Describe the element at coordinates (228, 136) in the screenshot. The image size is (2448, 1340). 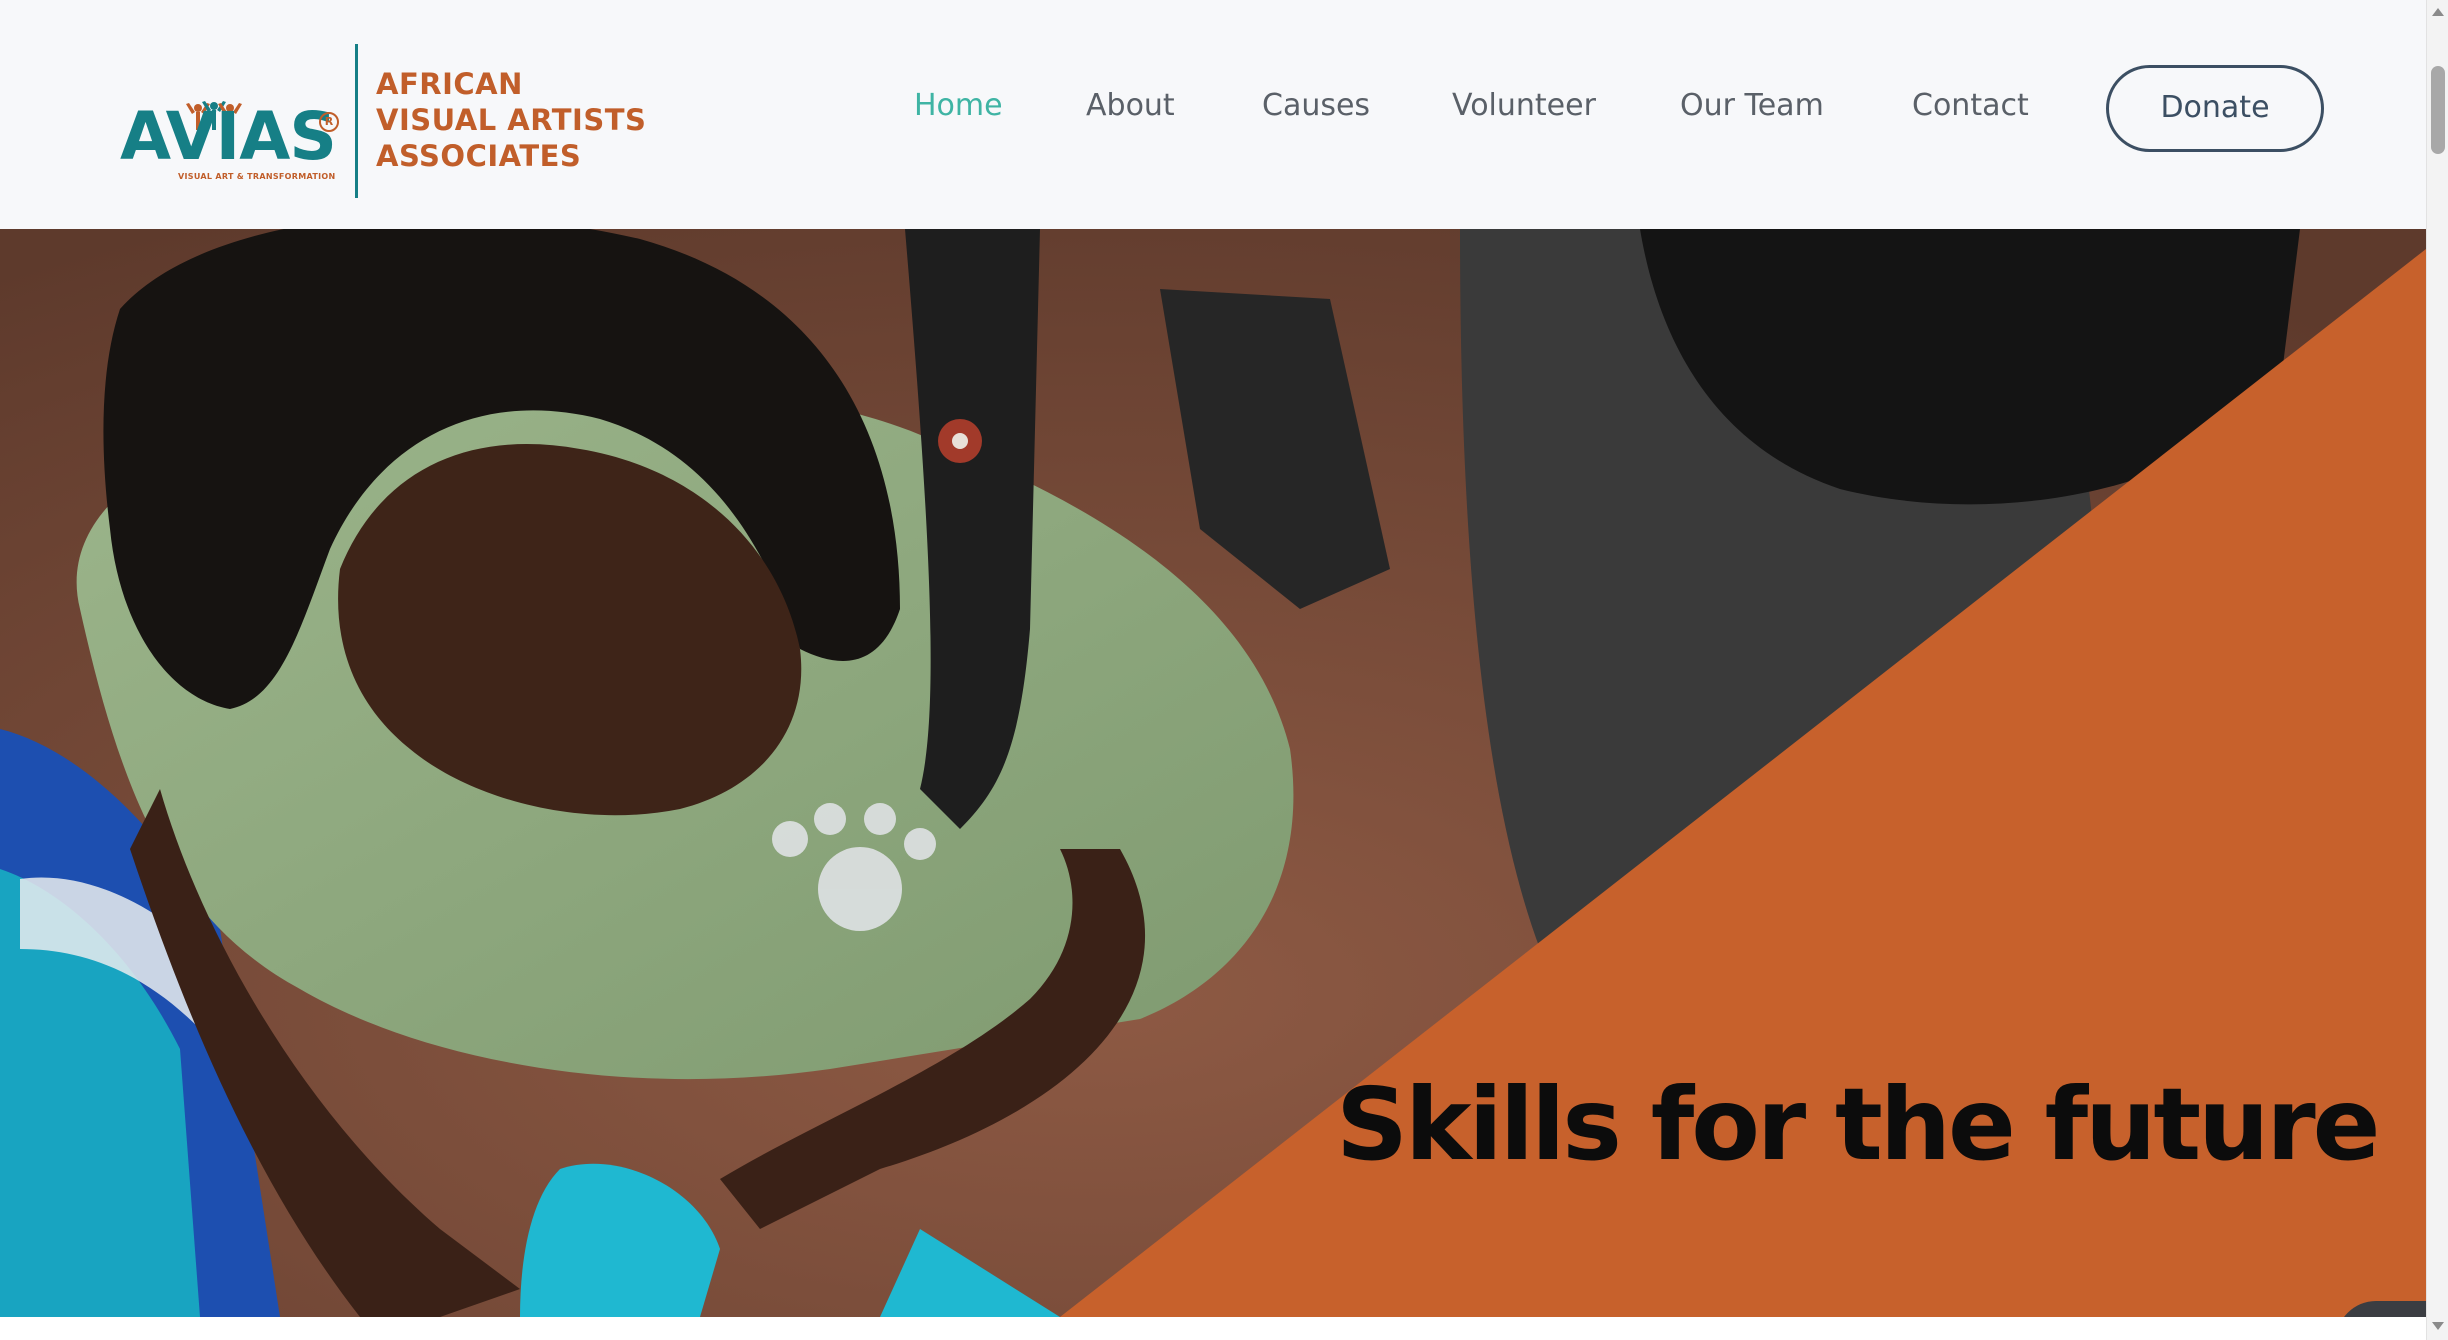
I see `logo-avias-text: AVIAS` at that location.